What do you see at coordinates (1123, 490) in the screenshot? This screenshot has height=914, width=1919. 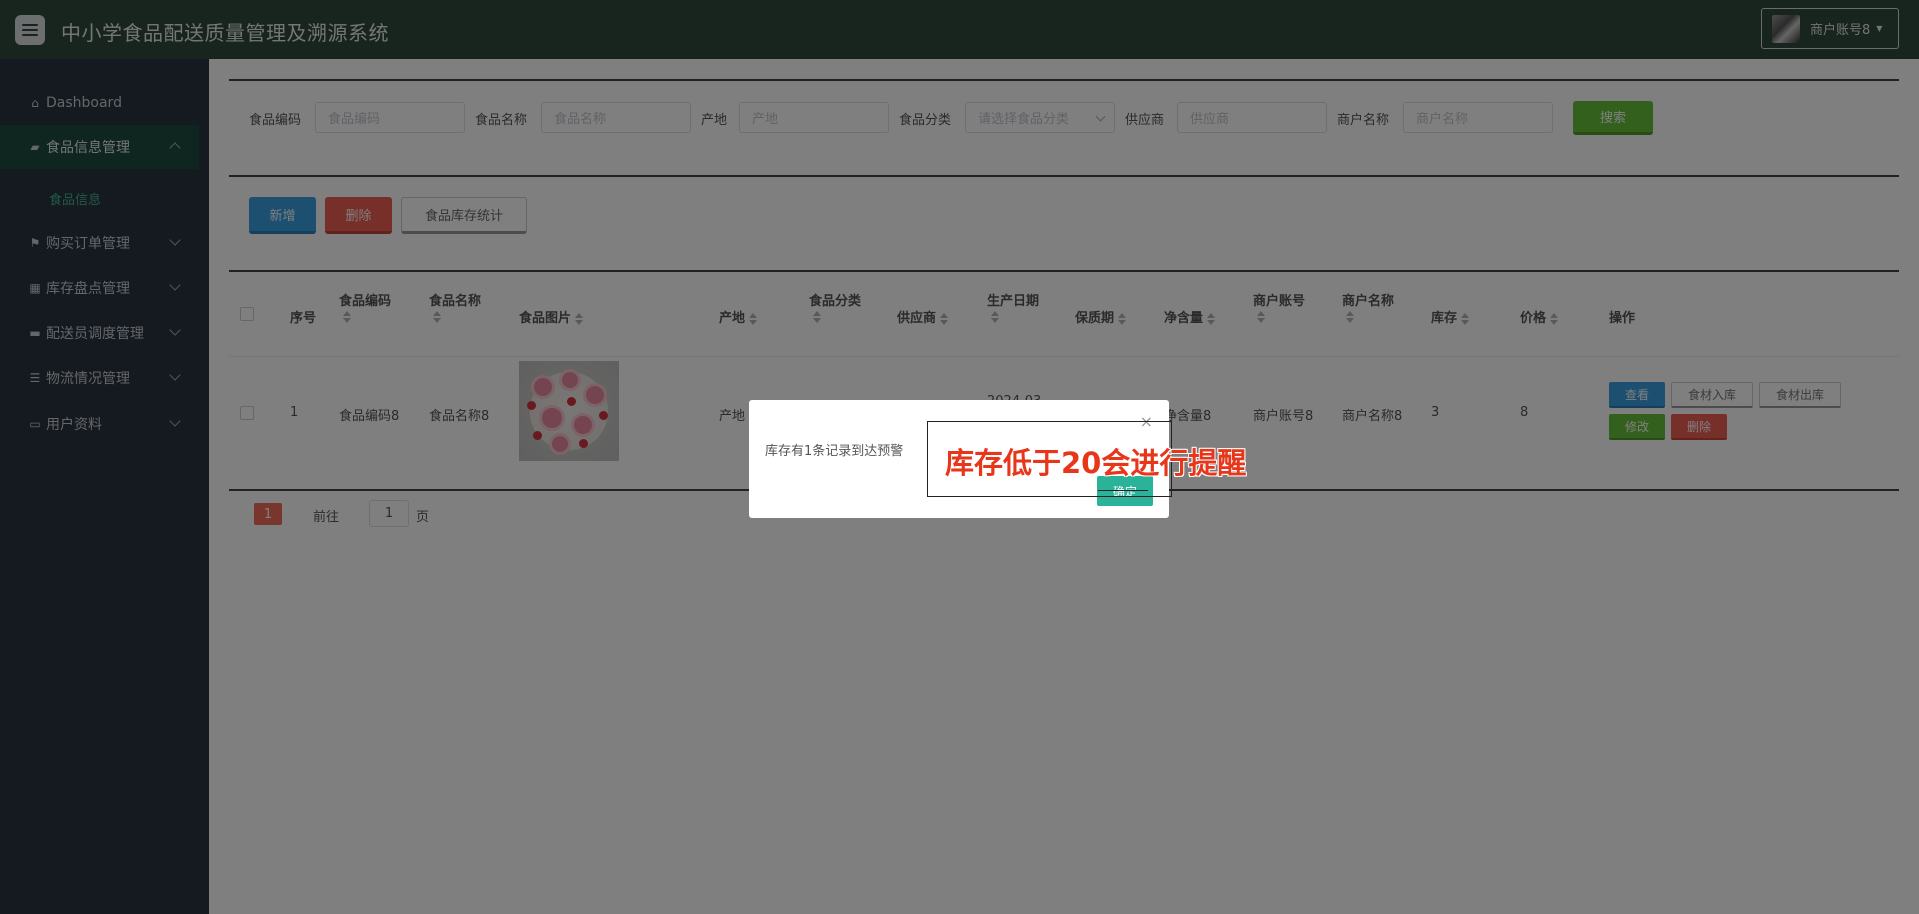 I see `annotation-underline` at bounding box center [1123, 490].